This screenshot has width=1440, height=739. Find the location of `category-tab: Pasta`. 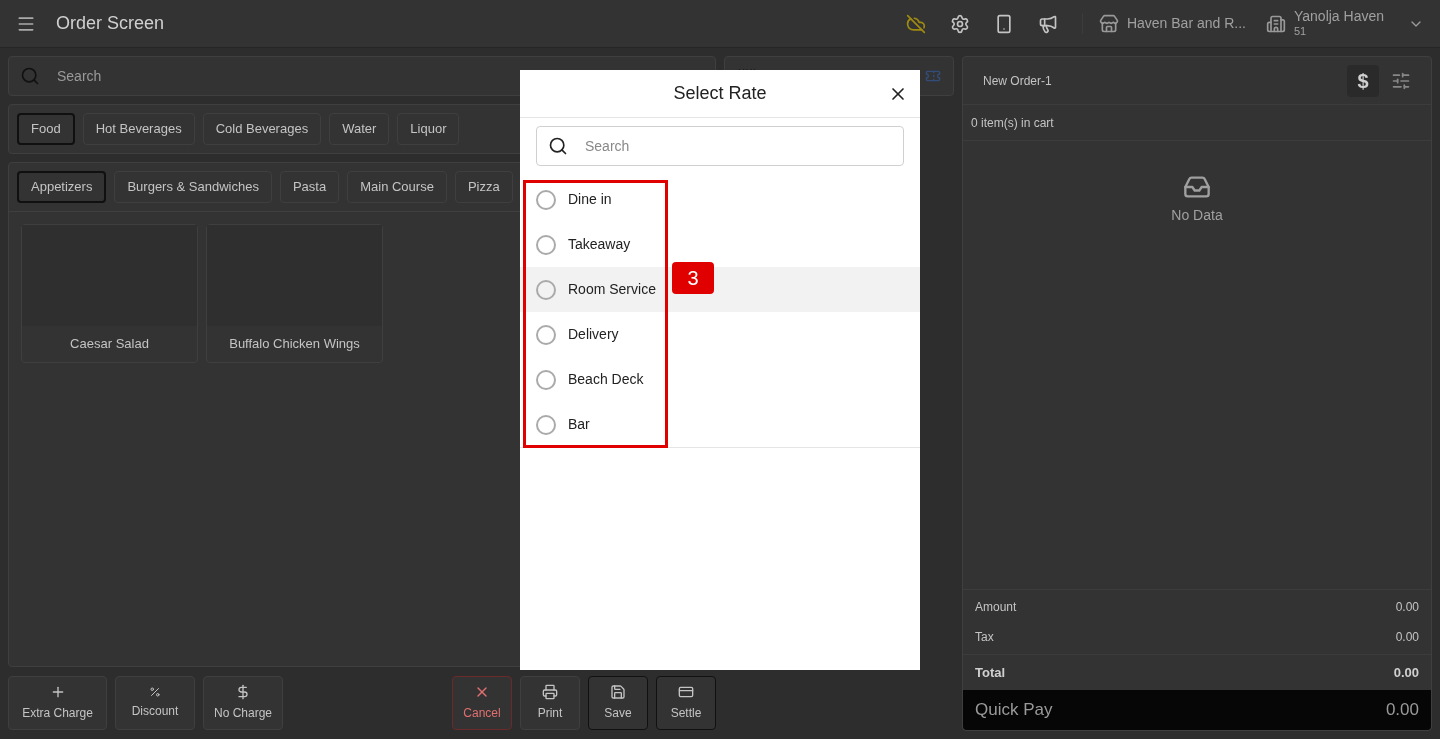

category-tab: Pasta is located at coordinates (309, 187).